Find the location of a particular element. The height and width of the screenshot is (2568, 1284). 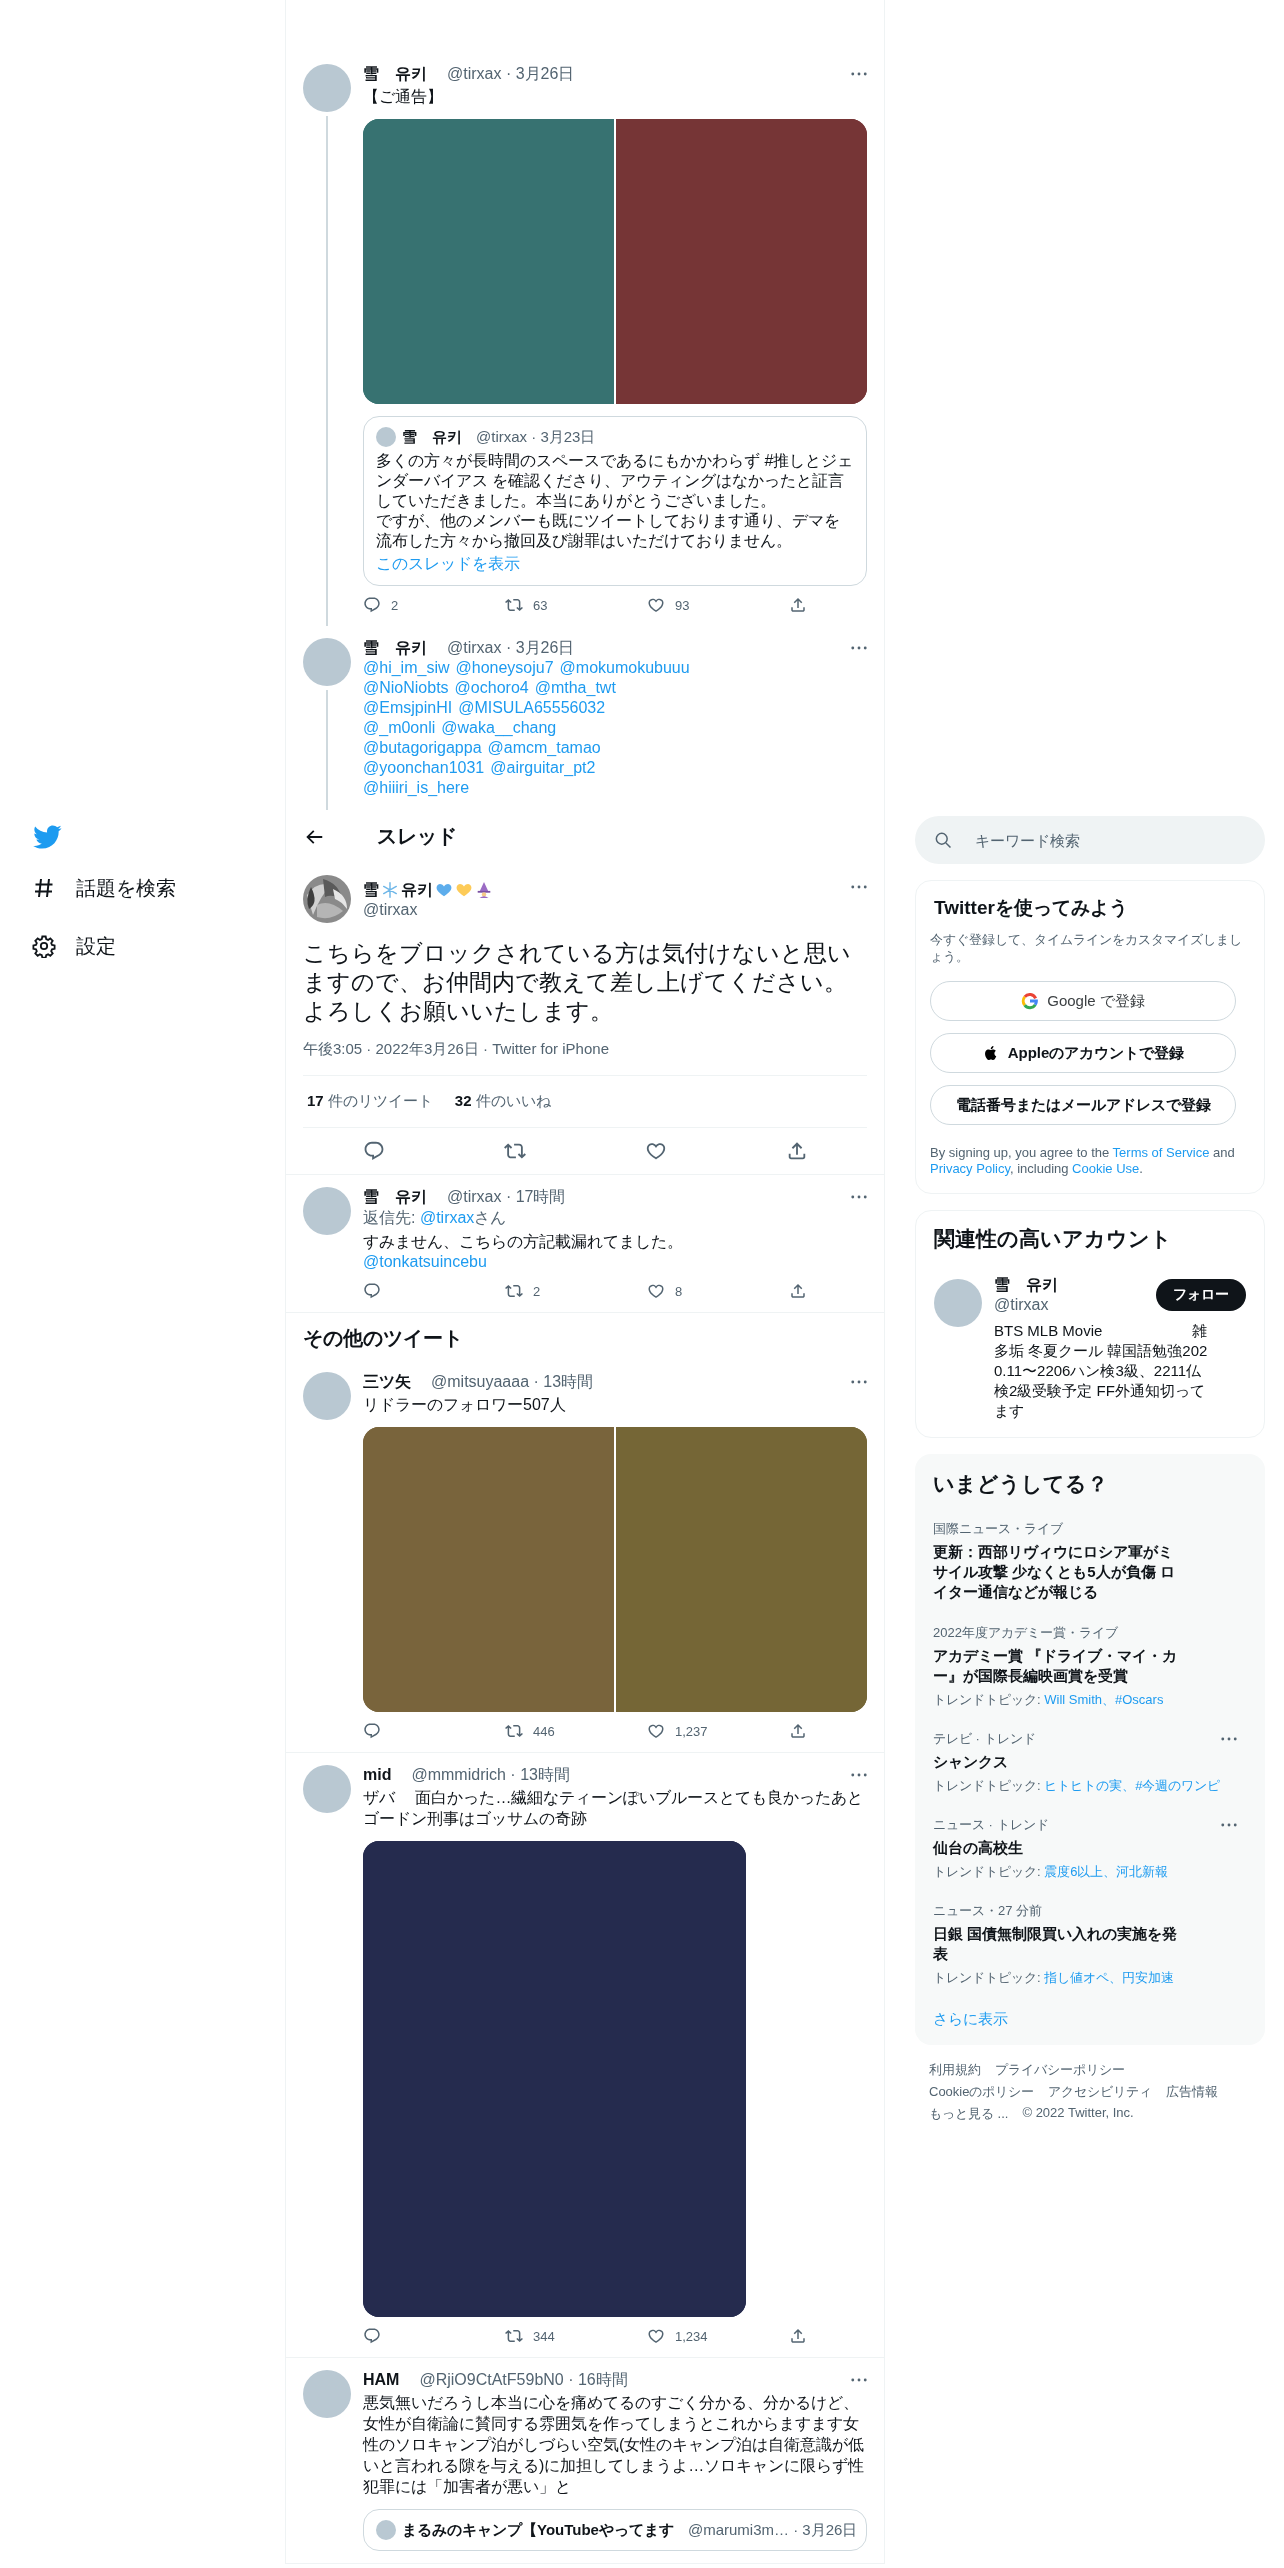

count: 1,237 is located at coordinates (691, 1731).